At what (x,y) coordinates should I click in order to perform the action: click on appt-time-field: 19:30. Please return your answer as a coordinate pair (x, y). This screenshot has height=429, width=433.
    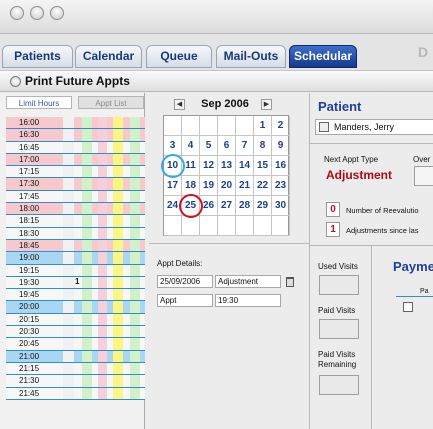
    Looking at the image, I should click on (248, 300).